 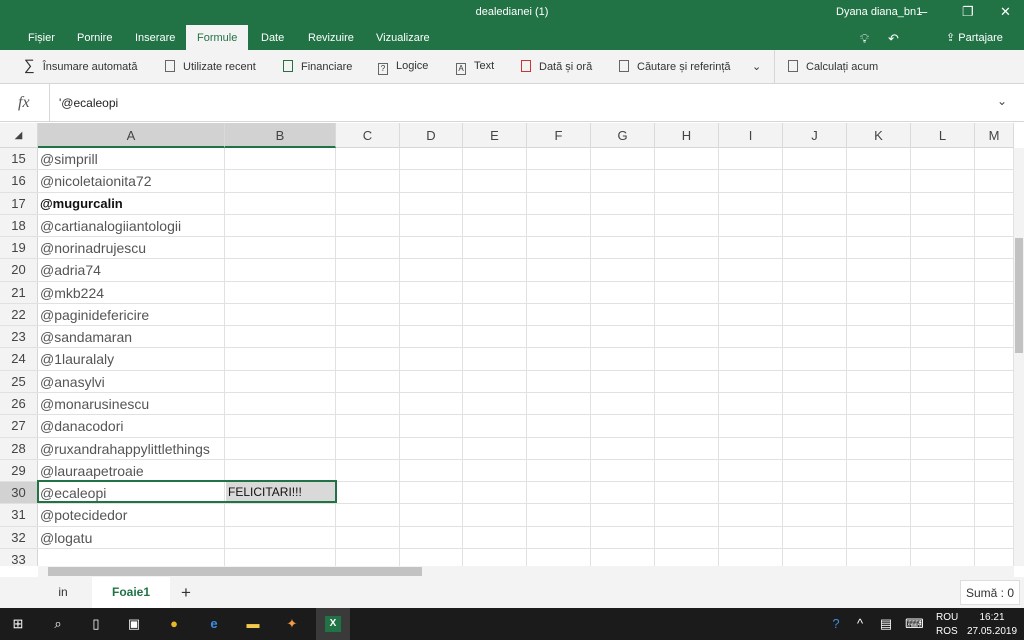 What do you see at coordinates (751, 359) in the screenshot?
I see `cell-I24` at bounding box center [751, 359].